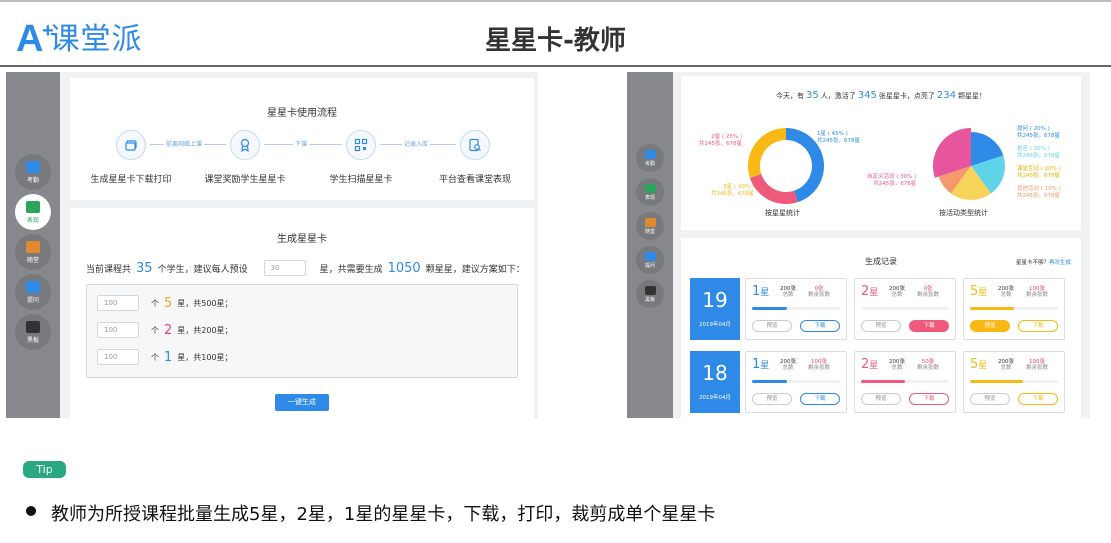 This screenshot has height=543, width=1111. Describe the element at coordinates (131, 180) in the screenshot. I see `flow-step-label: 生成星星卡下载打印` at that location.